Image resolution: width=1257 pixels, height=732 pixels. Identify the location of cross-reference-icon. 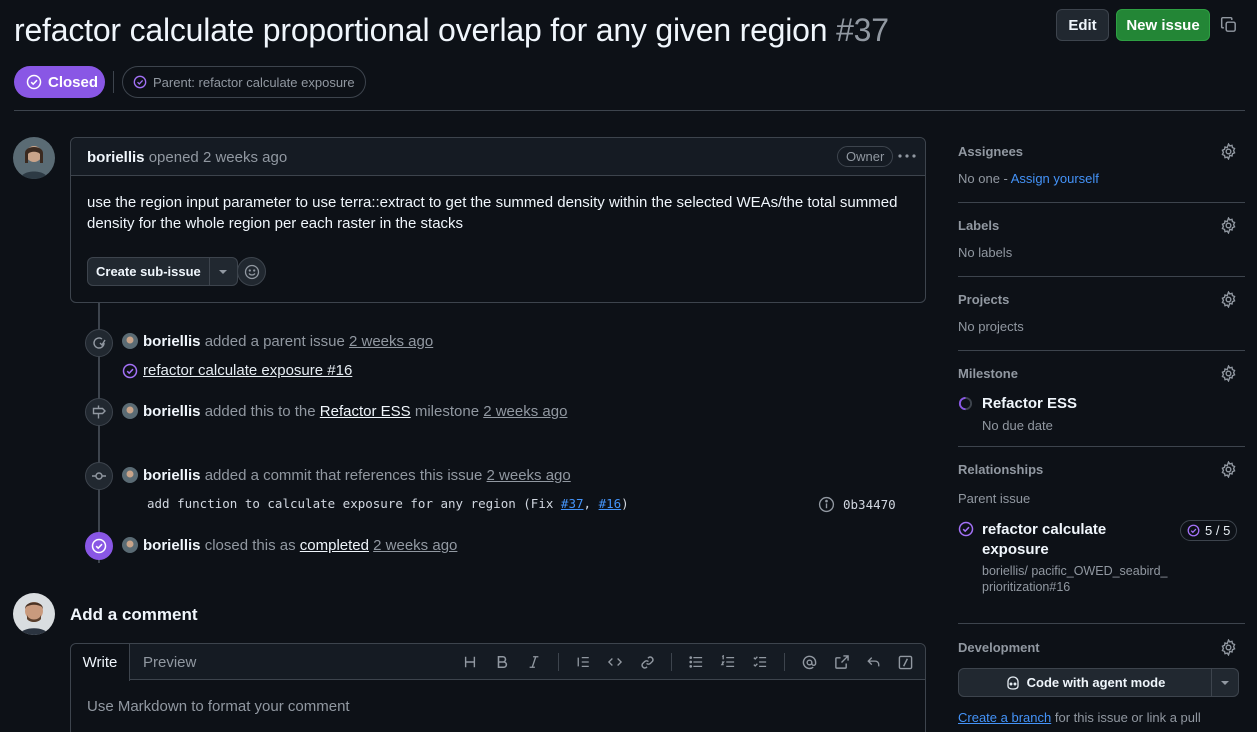
(841, 662).